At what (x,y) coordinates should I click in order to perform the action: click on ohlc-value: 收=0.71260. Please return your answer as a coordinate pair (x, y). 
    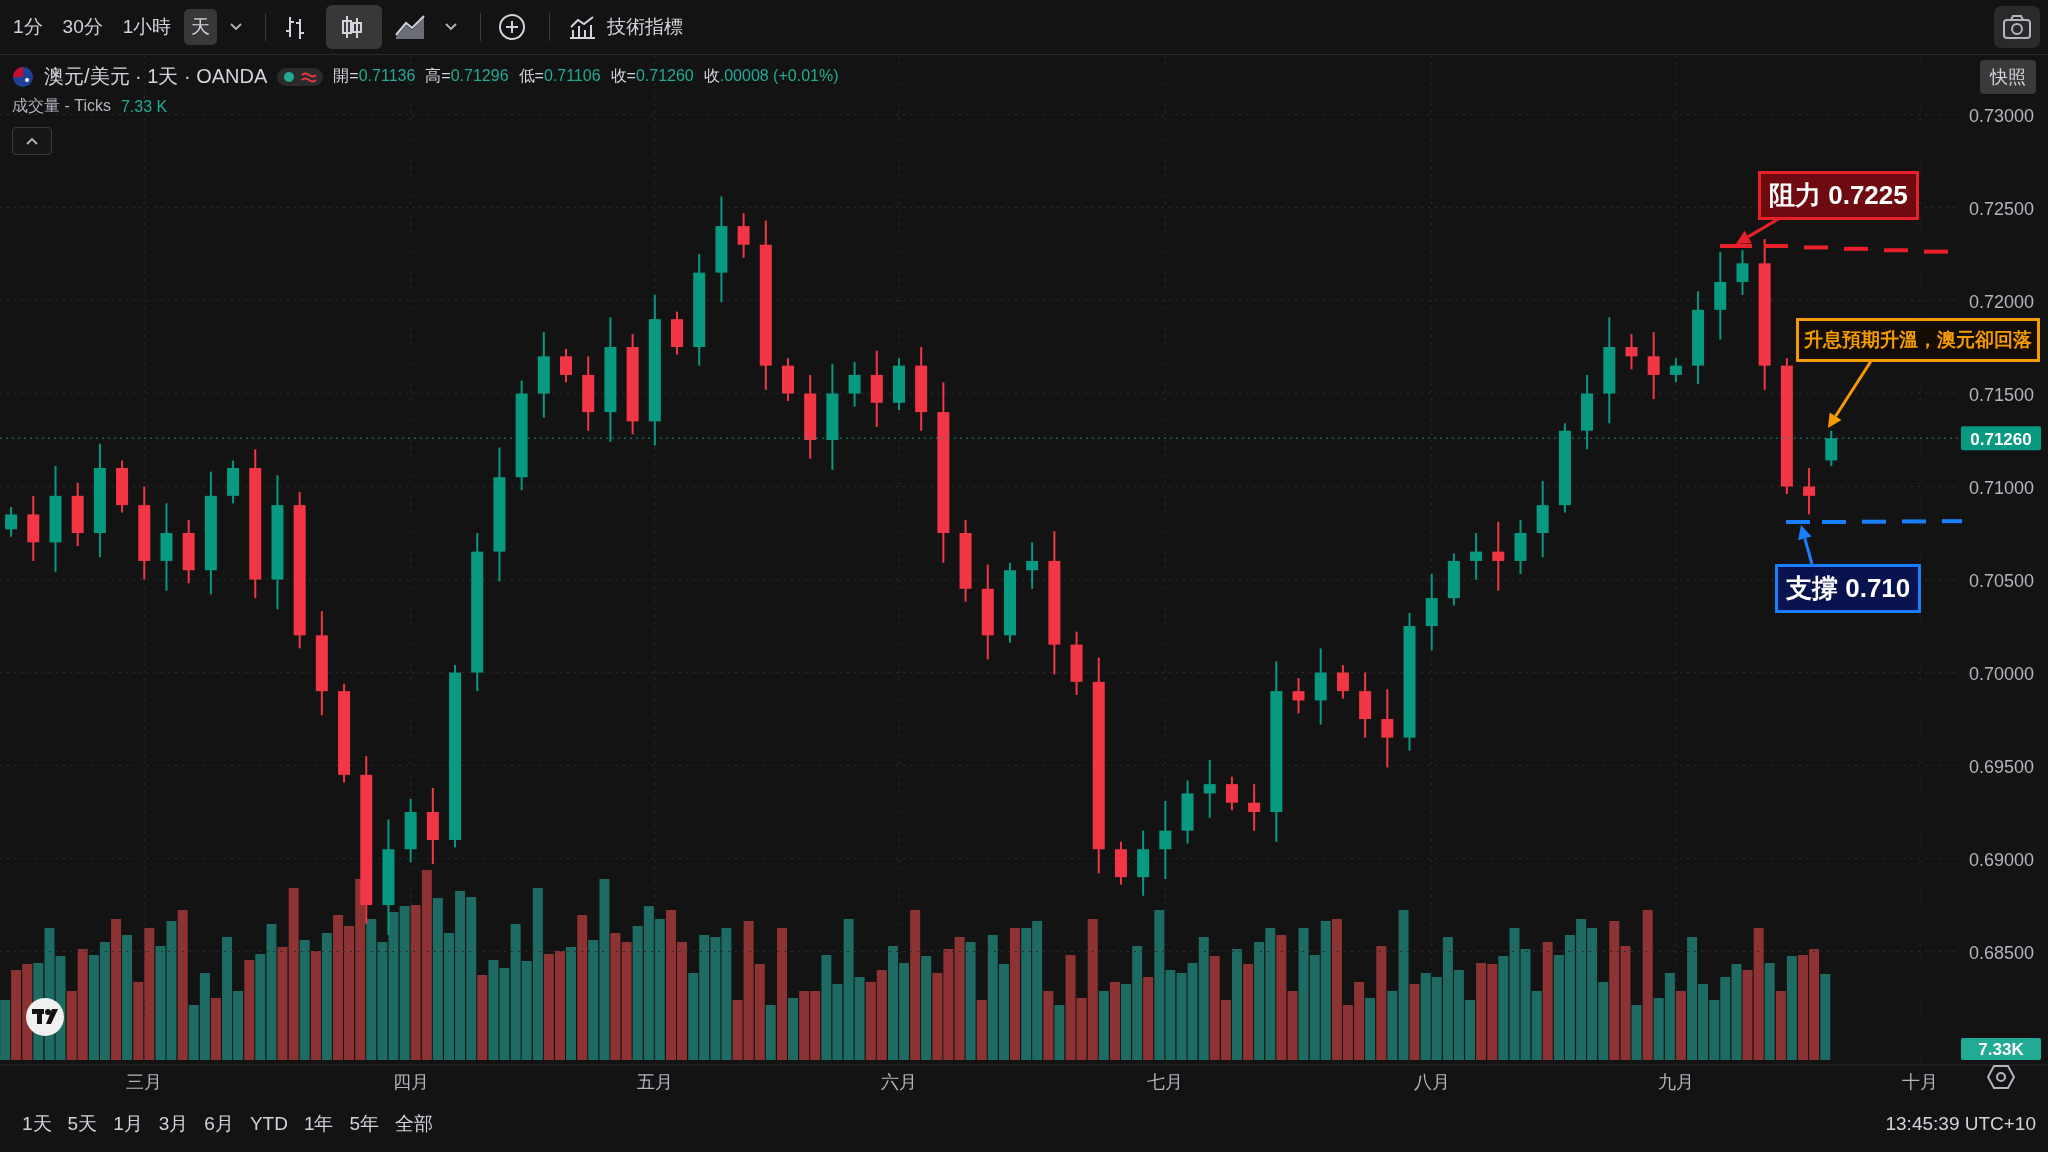
    Looking at the image, I should click on (652, 76).